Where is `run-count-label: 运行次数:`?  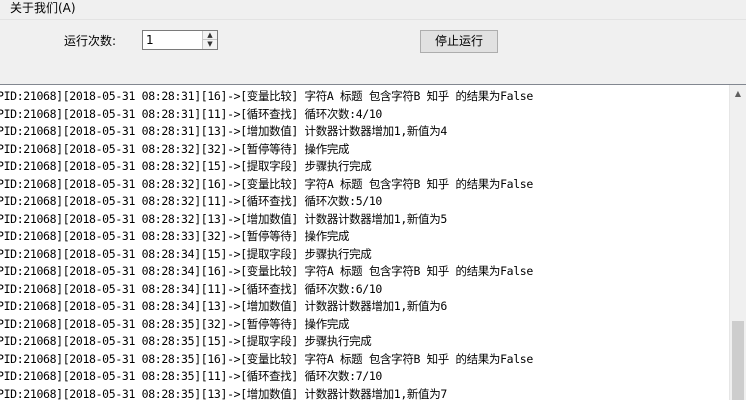 run-count-label: 运行次数: is located at coordinates (90, 41).